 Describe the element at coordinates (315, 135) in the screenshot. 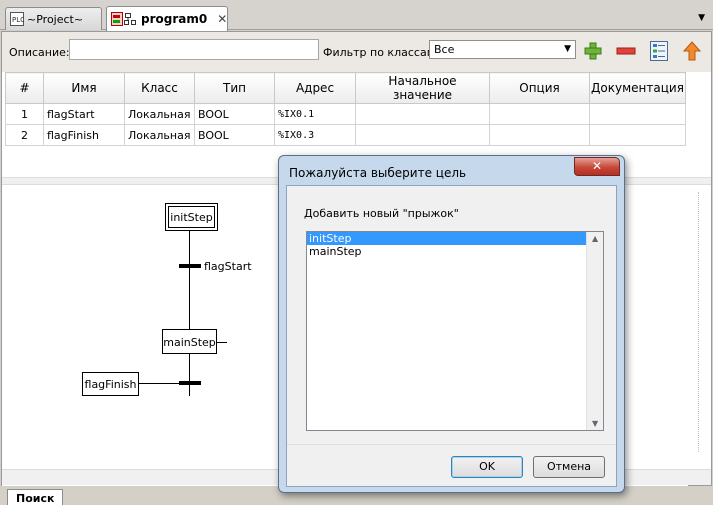

I see `table-cell: %IX0.3` at that location.